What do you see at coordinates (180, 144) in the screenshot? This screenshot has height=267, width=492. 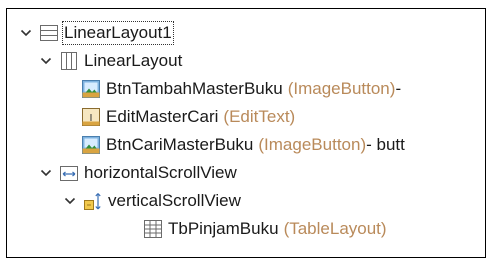 I see `tree-node-label: BtnCariMasterBuku` at bounding box center [180, 144].